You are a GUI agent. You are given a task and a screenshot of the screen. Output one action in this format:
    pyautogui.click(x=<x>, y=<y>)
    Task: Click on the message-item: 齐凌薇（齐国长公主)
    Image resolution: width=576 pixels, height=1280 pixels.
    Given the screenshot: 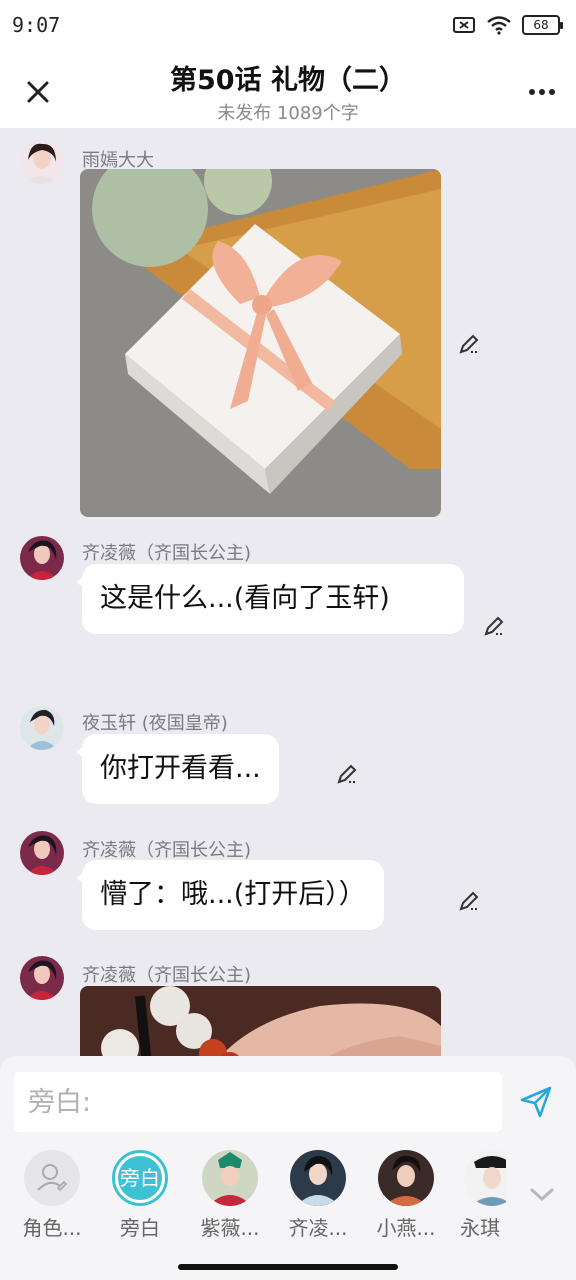 What is the action you would take?
    pyautogui.click(x=288, y=1005)
    